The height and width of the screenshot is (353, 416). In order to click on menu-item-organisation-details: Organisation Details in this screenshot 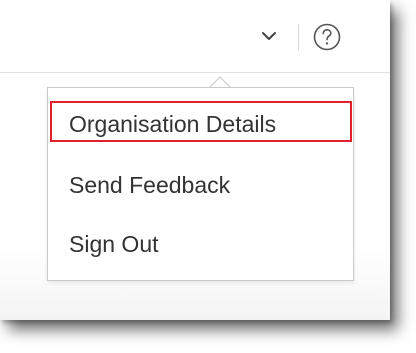, I will do `click(200, 124)`.